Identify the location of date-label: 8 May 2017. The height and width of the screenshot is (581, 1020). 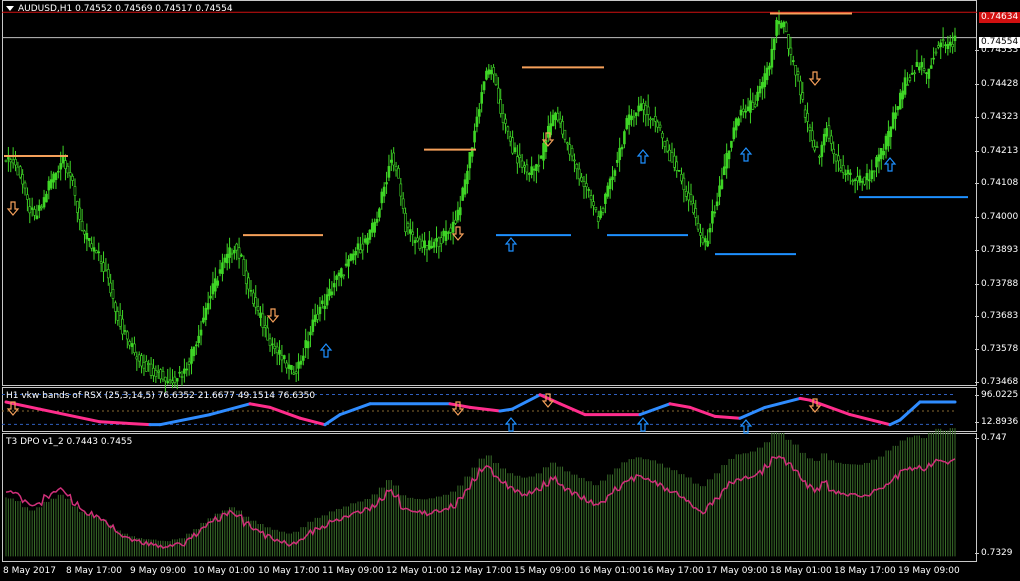
(29, 571).